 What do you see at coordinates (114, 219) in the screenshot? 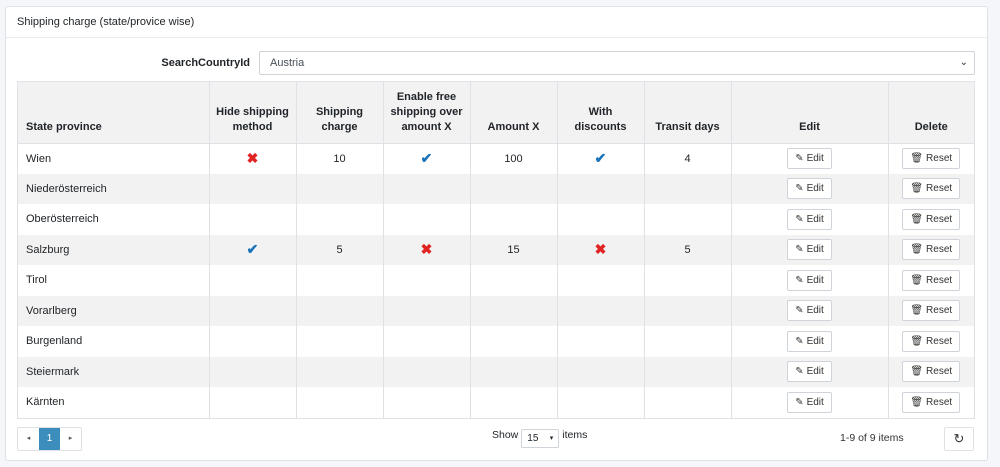
I see `cell-state: Oberösterreich` at bounding box center [114, 219].